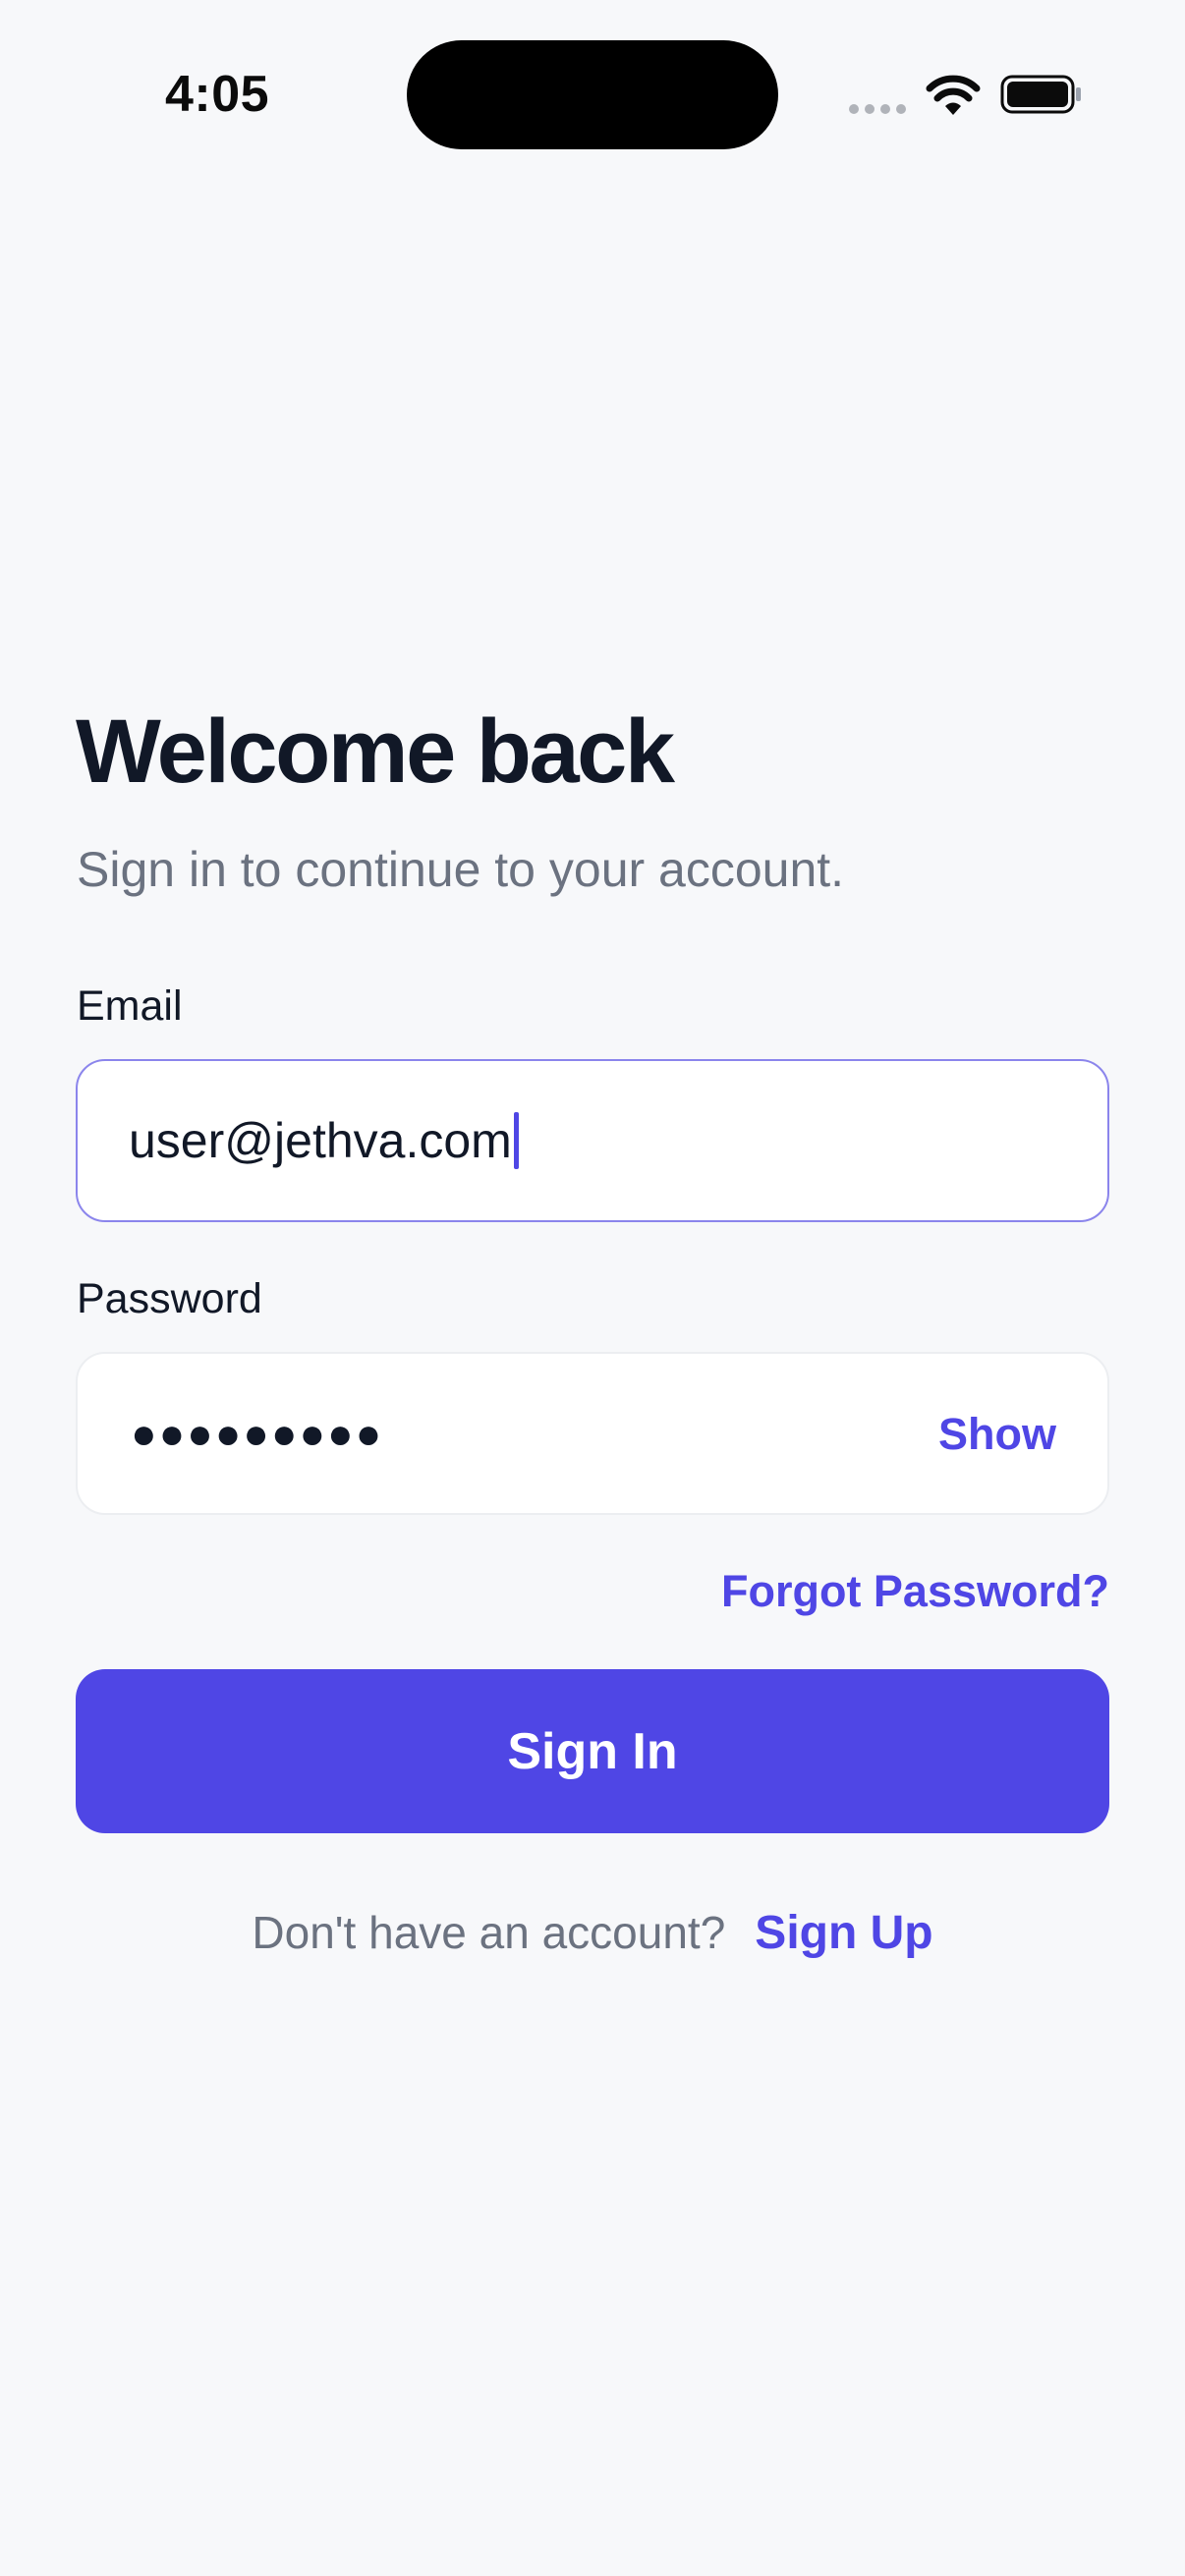  What do you see at coordinates (997, 1434) in the screenshot?
I see `show-password-button: Show` at bounding box center [997, 1434].